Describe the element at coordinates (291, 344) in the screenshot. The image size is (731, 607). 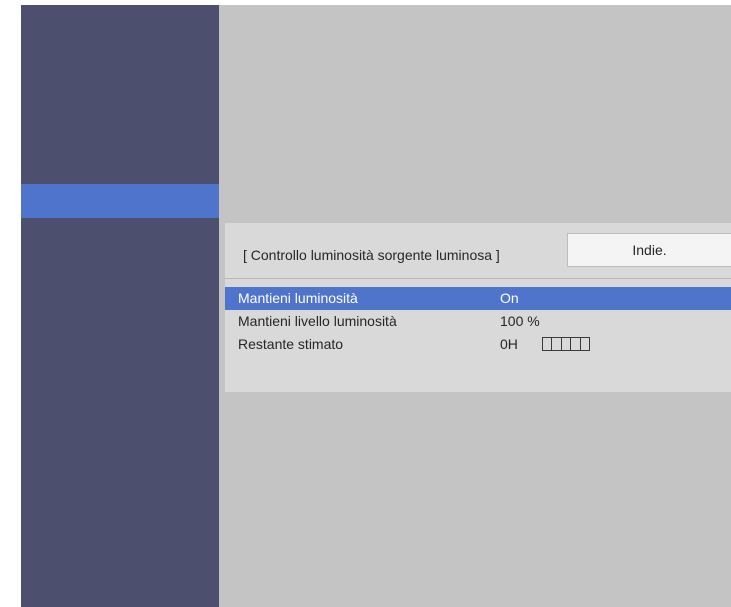
I see `setting-label: Restante stimato` at that location.